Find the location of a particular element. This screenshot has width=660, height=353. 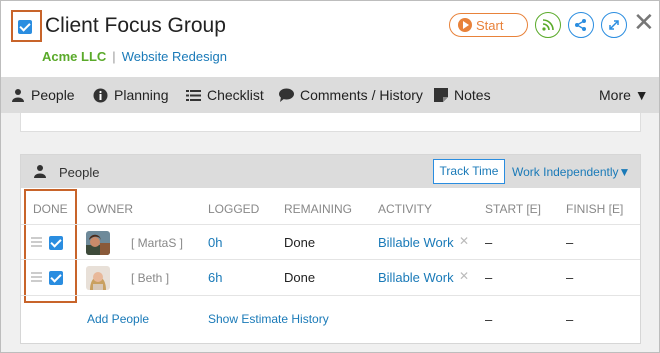

footer-finish-date: – is located at coordinates (570, 319).